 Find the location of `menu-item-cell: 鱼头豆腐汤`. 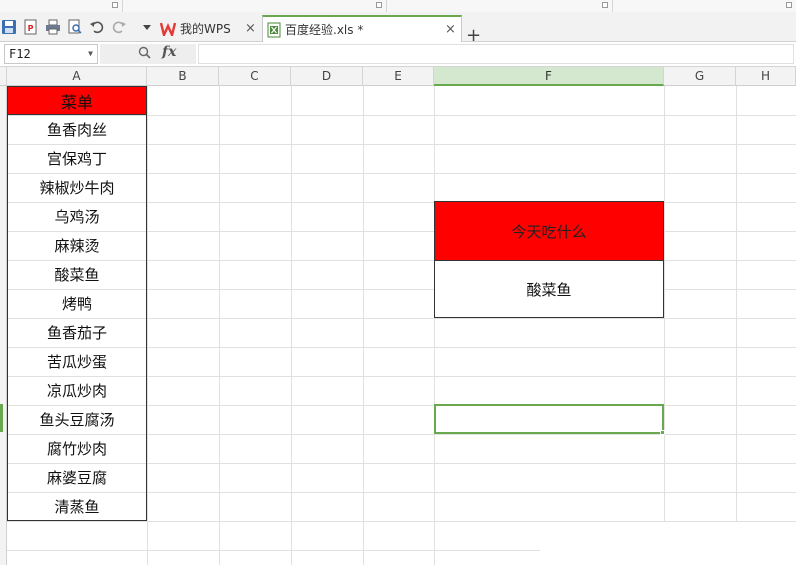

menu-item-cell: 鱼头豆腐汤 is located at coordinates (77, 419).